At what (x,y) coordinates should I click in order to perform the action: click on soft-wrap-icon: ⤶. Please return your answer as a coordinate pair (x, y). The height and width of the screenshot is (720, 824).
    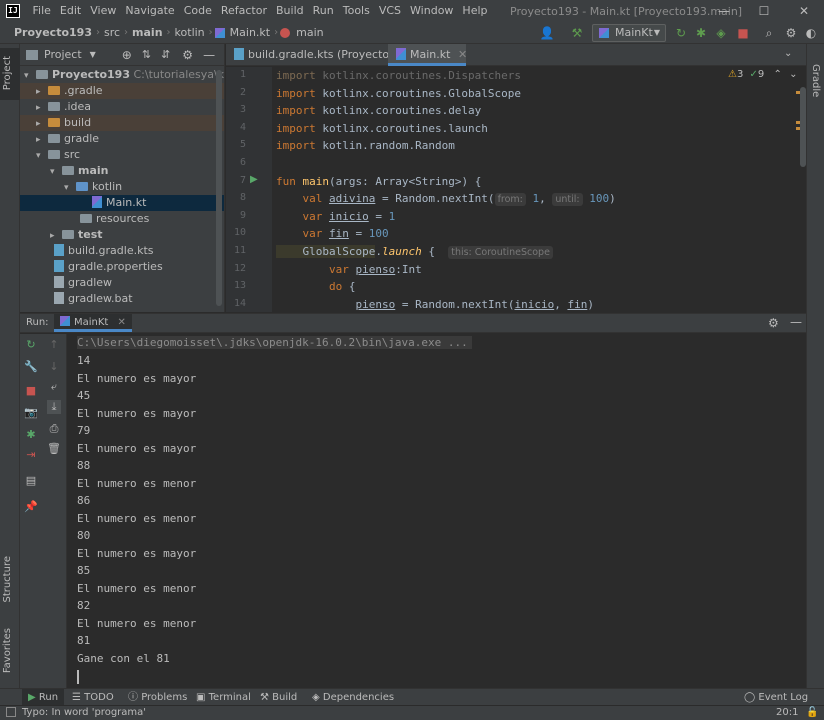
    Looking at the image, I should click on (54, 387).